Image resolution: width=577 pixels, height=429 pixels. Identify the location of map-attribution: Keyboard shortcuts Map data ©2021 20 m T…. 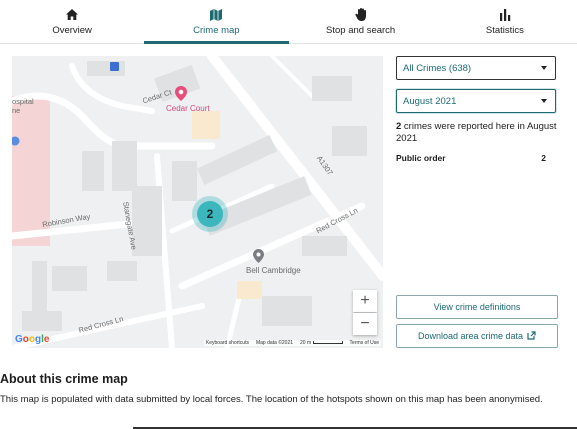
(292, 343).